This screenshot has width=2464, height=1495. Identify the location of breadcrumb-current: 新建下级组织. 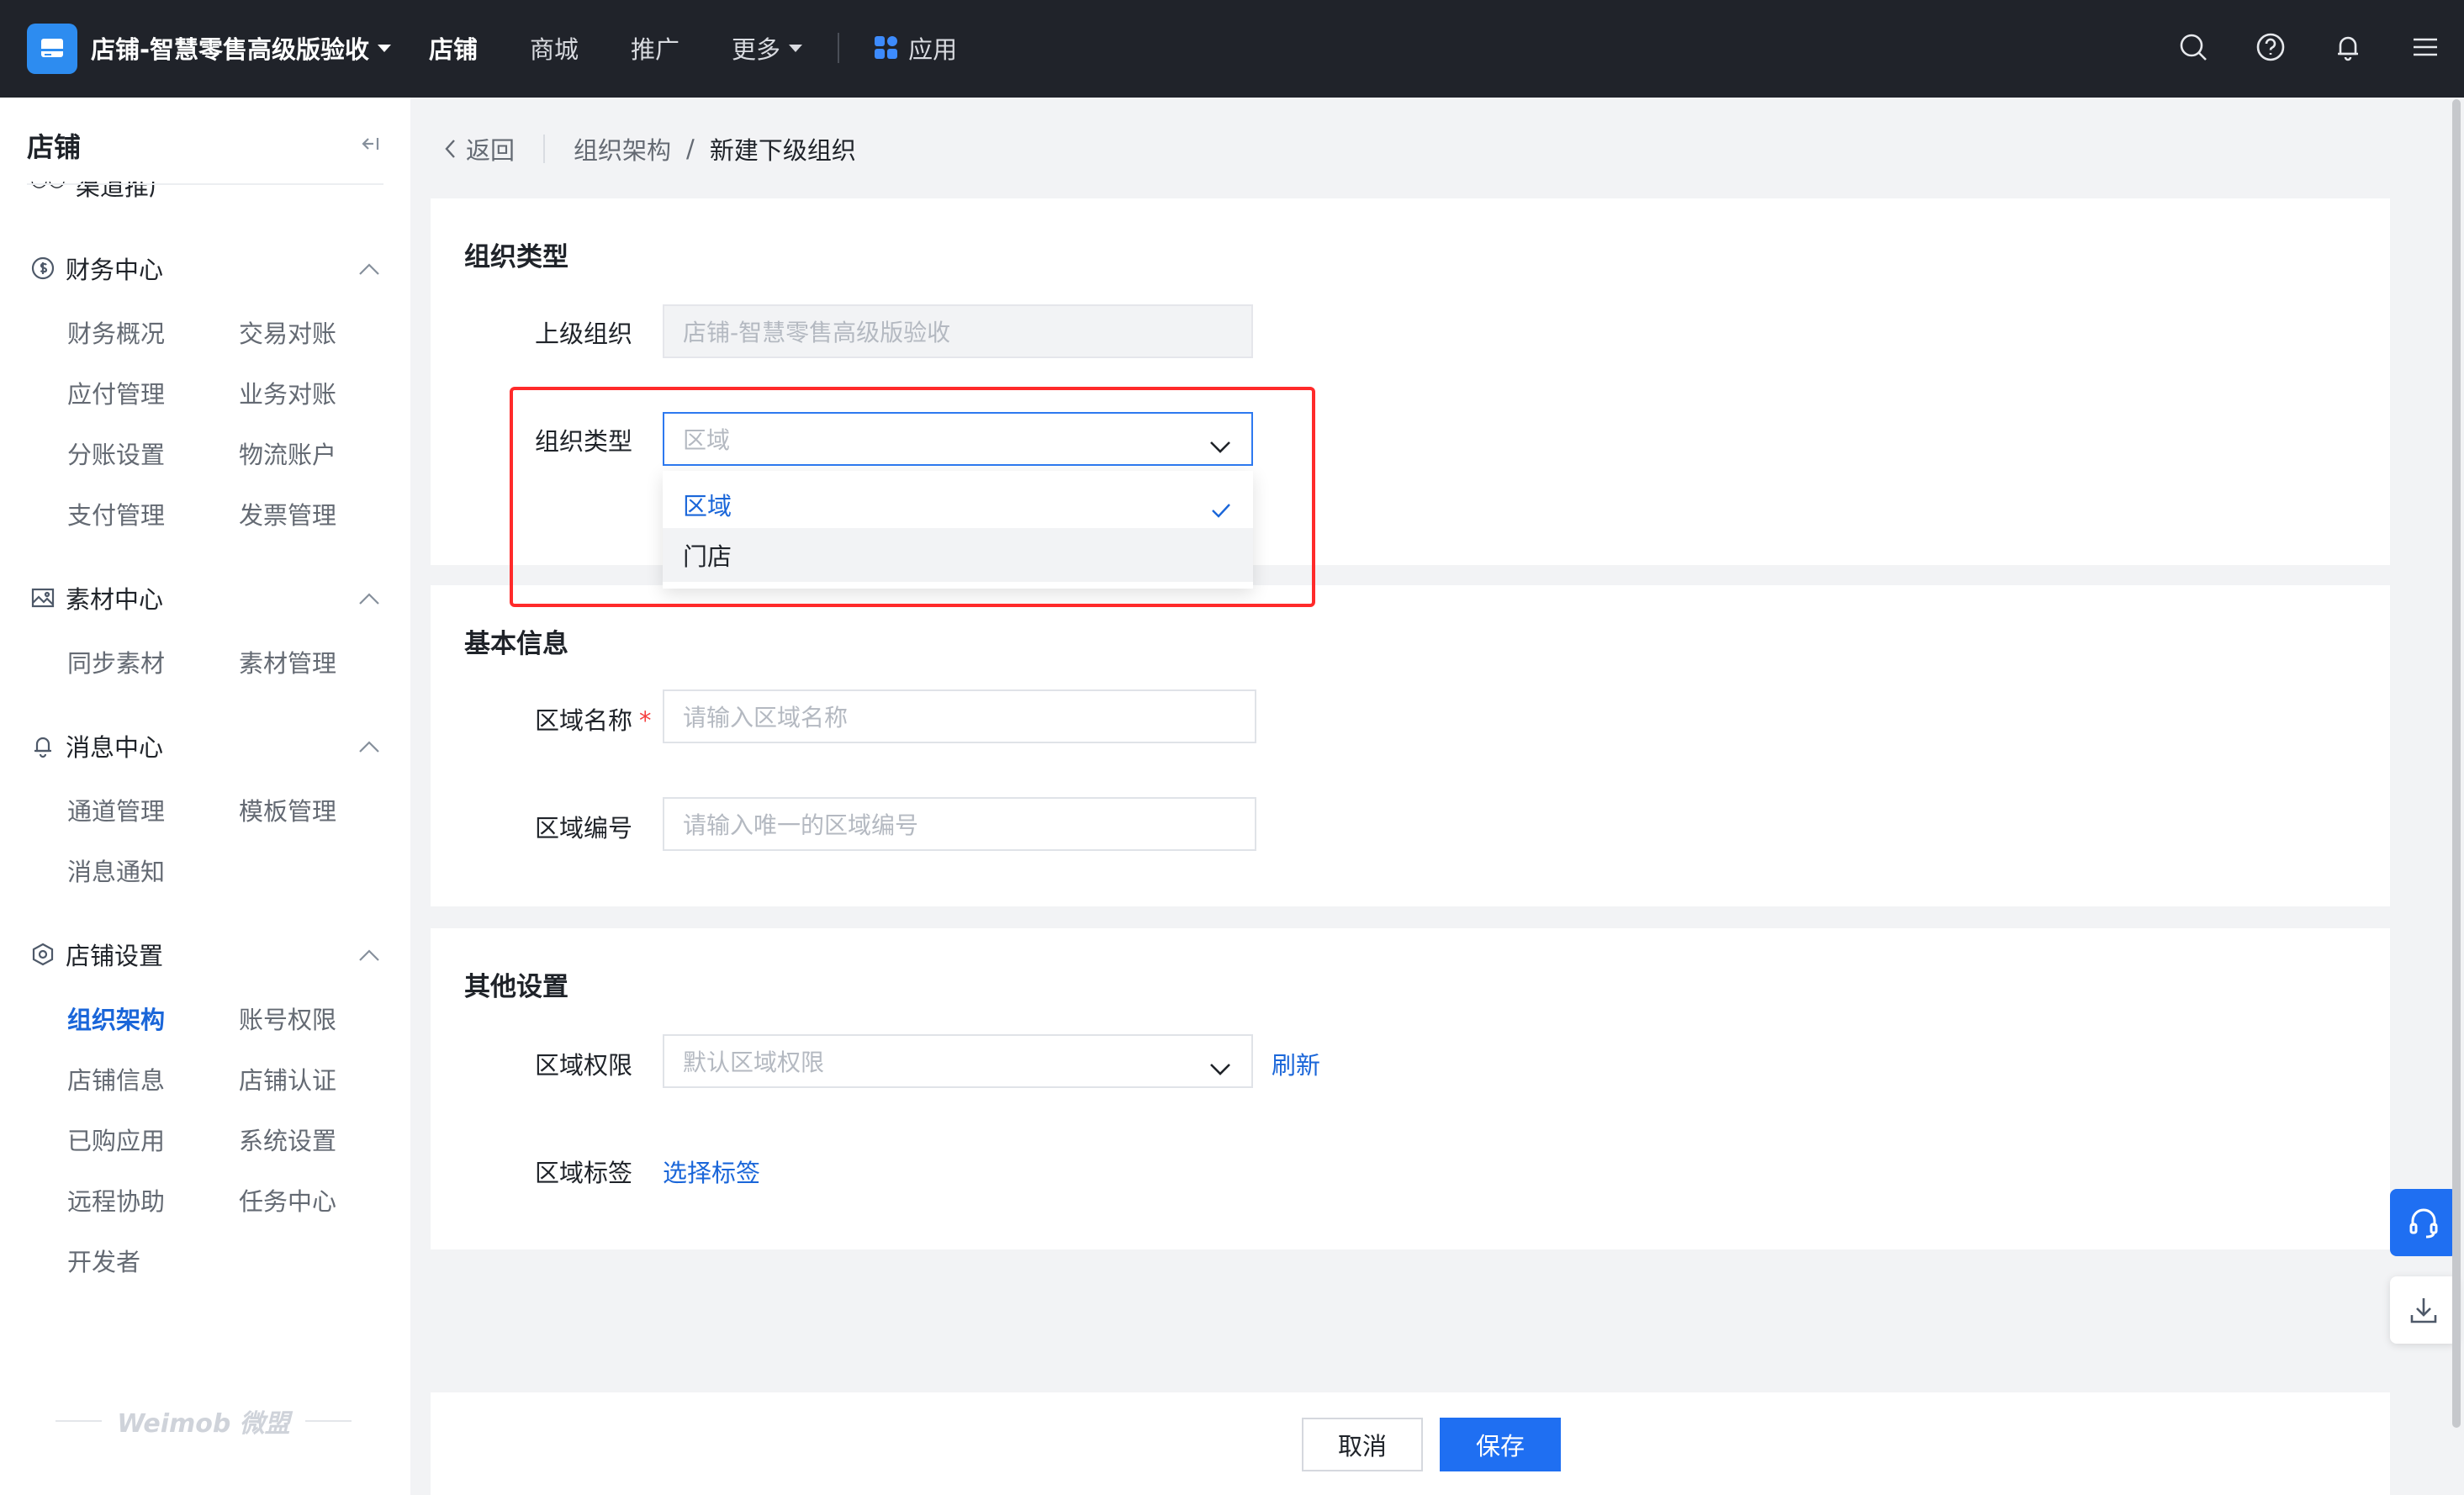
(782, 150).